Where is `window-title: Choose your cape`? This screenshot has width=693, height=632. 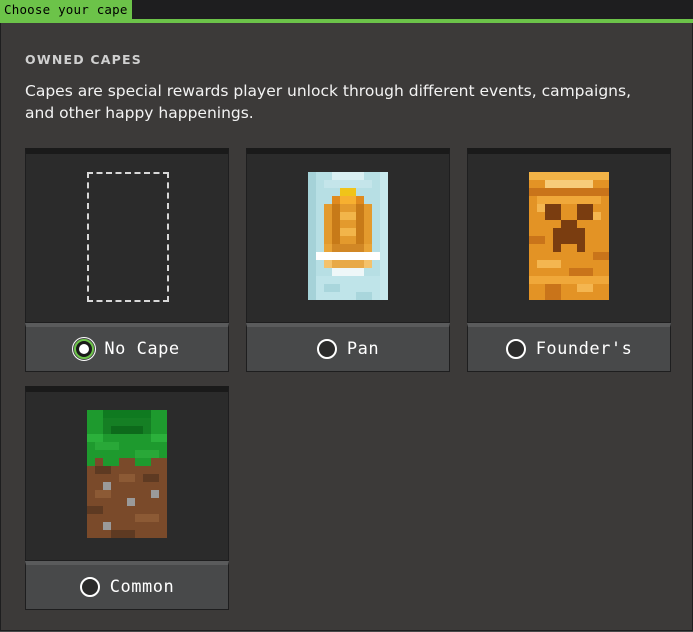 window-title: Choose your cape is located at coordinates (66, 9).